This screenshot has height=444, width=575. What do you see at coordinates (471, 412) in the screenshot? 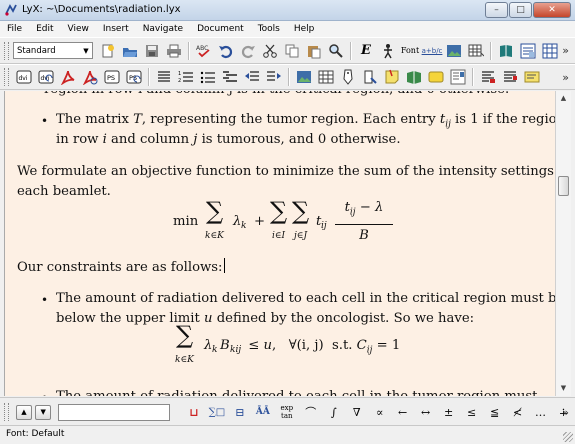
I see `math-leq-icon: ≤` at bounding box center [471, 412].